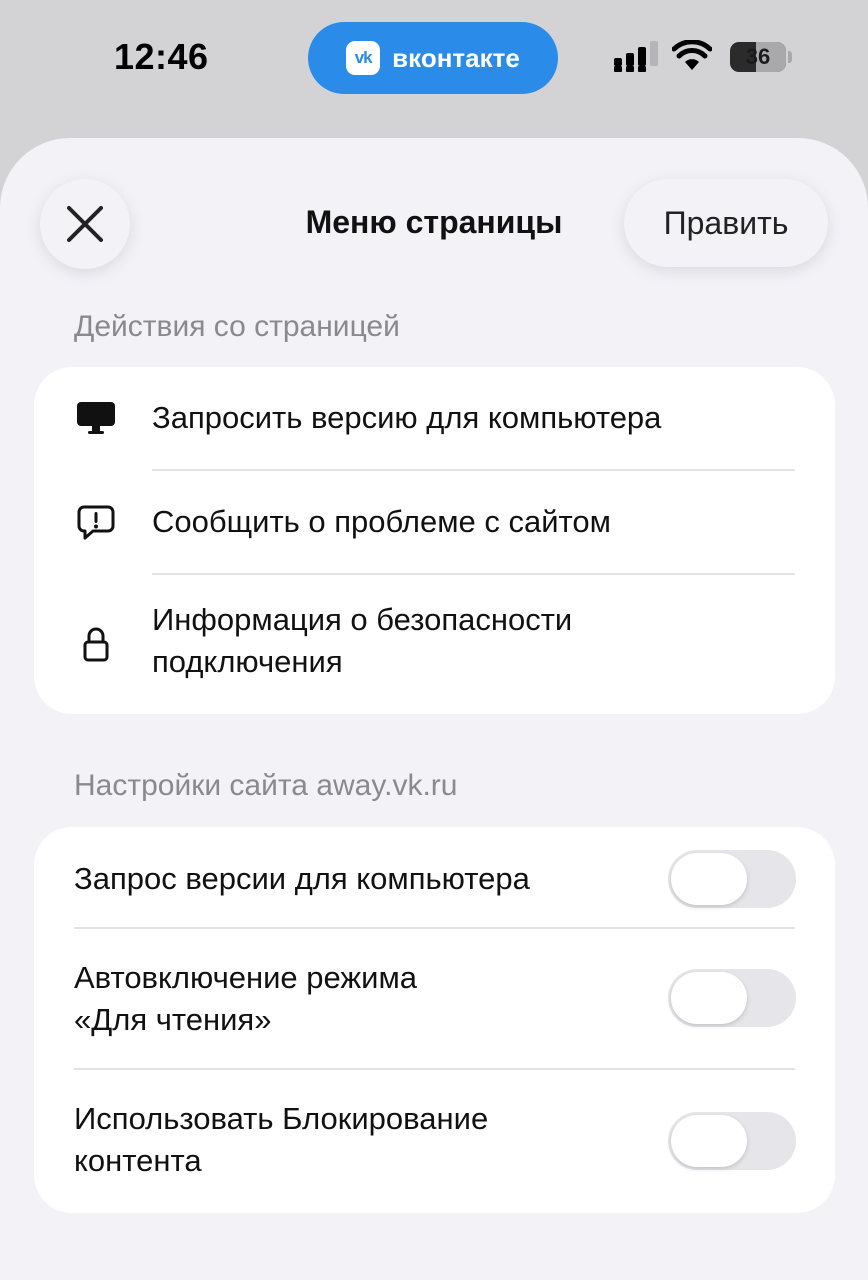 The image size is (868, 1280). Describe the element at coordinates (363, 58) in the screenshot. I see `vk-logo: vk` at that location.